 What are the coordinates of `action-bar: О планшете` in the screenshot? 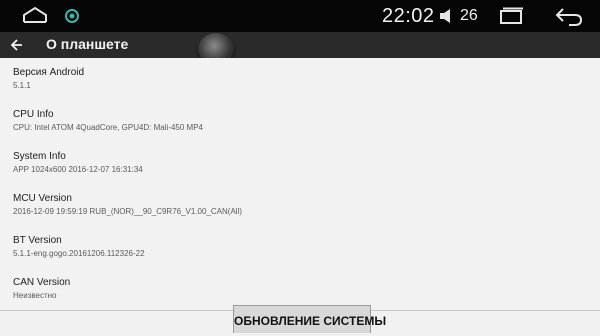 It's located at (300, 45).